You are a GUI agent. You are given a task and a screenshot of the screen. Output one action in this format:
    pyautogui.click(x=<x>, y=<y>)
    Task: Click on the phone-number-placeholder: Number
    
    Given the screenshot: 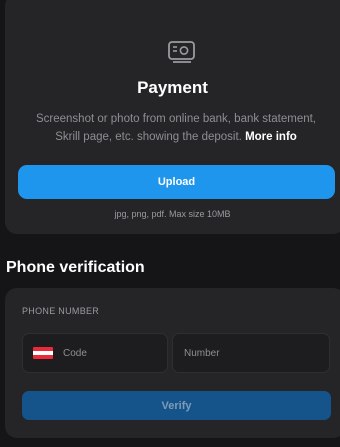 What is the action you would take?
    pyautogui.click(x=202, y=353)
    